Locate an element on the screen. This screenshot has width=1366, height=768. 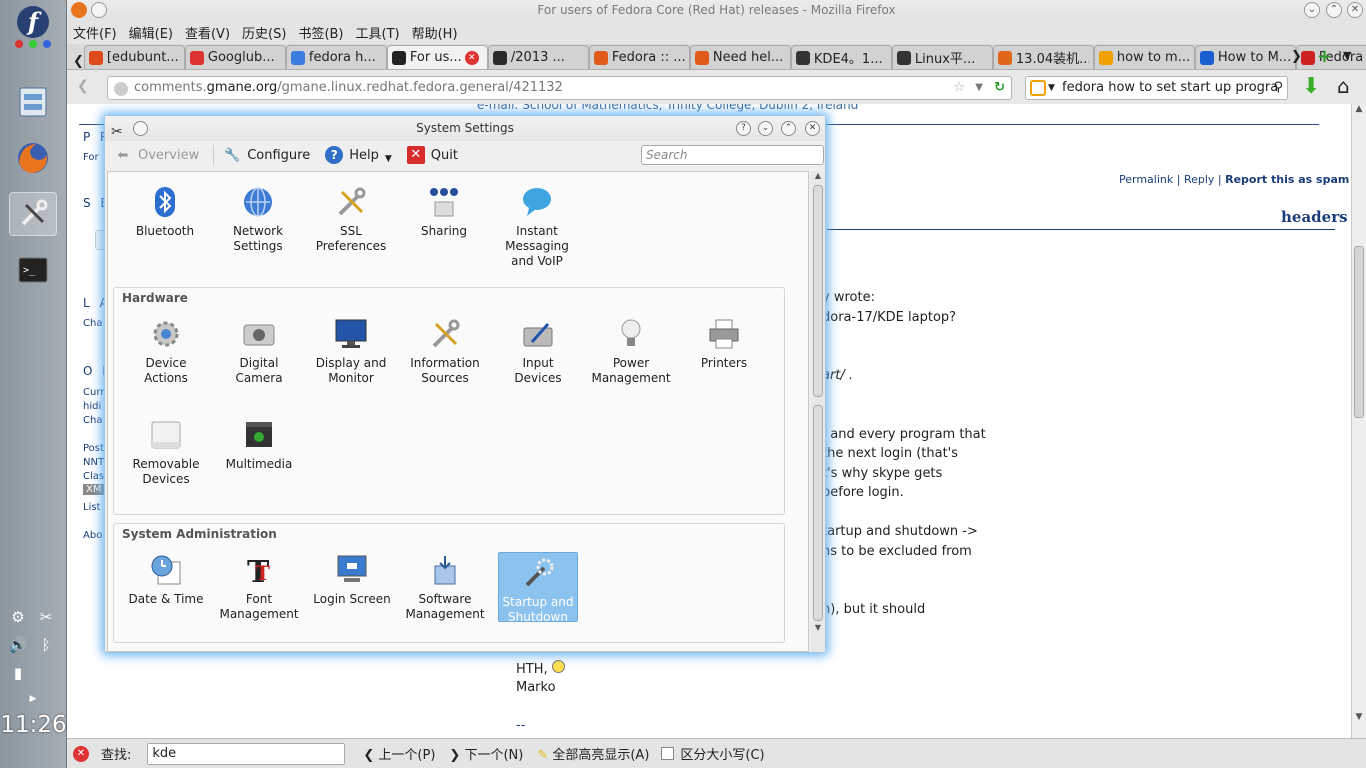
left-link: Abo is located at coordinates (92, 535).